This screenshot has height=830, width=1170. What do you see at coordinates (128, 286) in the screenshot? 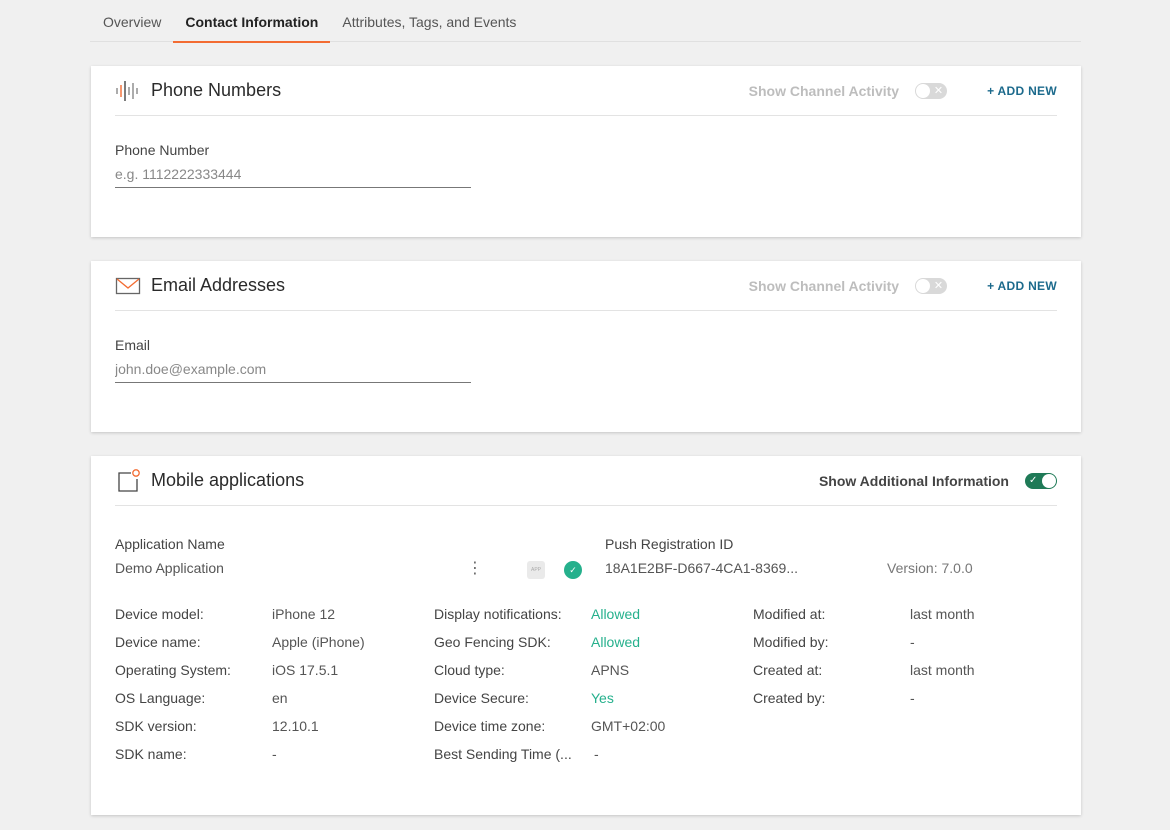
I see `envelope-icon` at bounding box center [128, 286].